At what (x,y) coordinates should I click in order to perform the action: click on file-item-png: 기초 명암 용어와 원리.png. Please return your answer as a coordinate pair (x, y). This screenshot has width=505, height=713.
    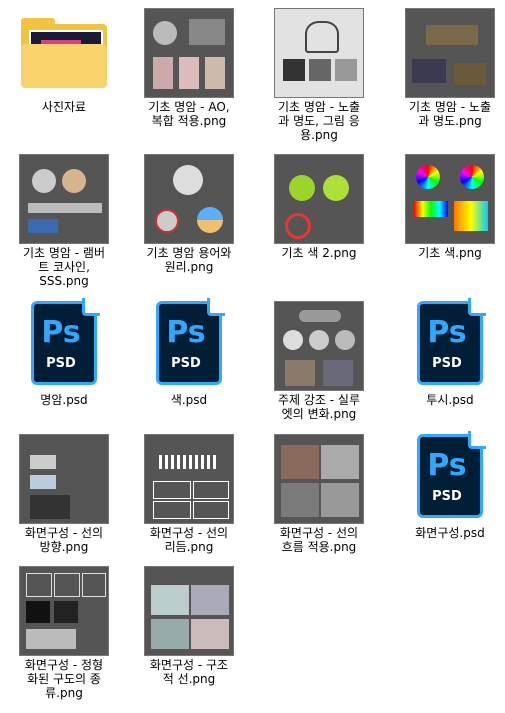
    Looking at the image, I should click on (189, 221).